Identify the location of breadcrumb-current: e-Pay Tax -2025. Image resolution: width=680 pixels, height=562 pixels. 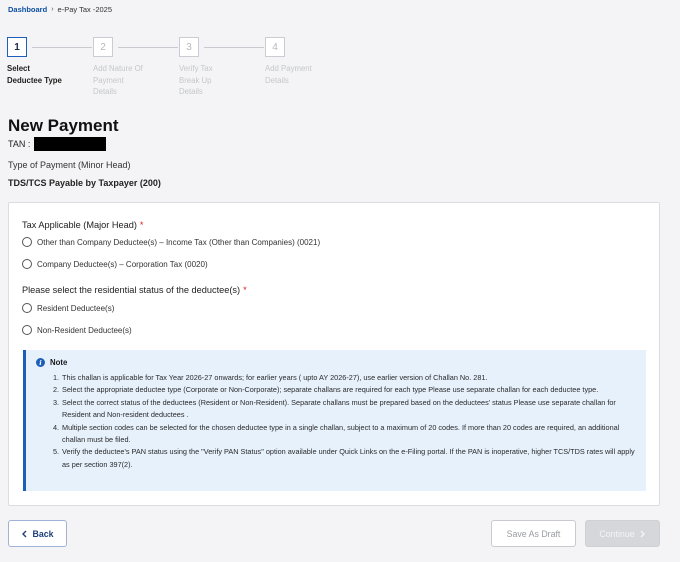
(85, 9).